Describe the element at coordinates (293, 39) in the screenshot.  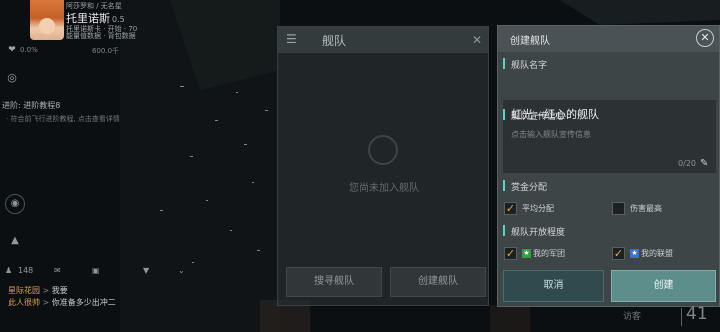
I see `menu-icon: ☰` at that location.